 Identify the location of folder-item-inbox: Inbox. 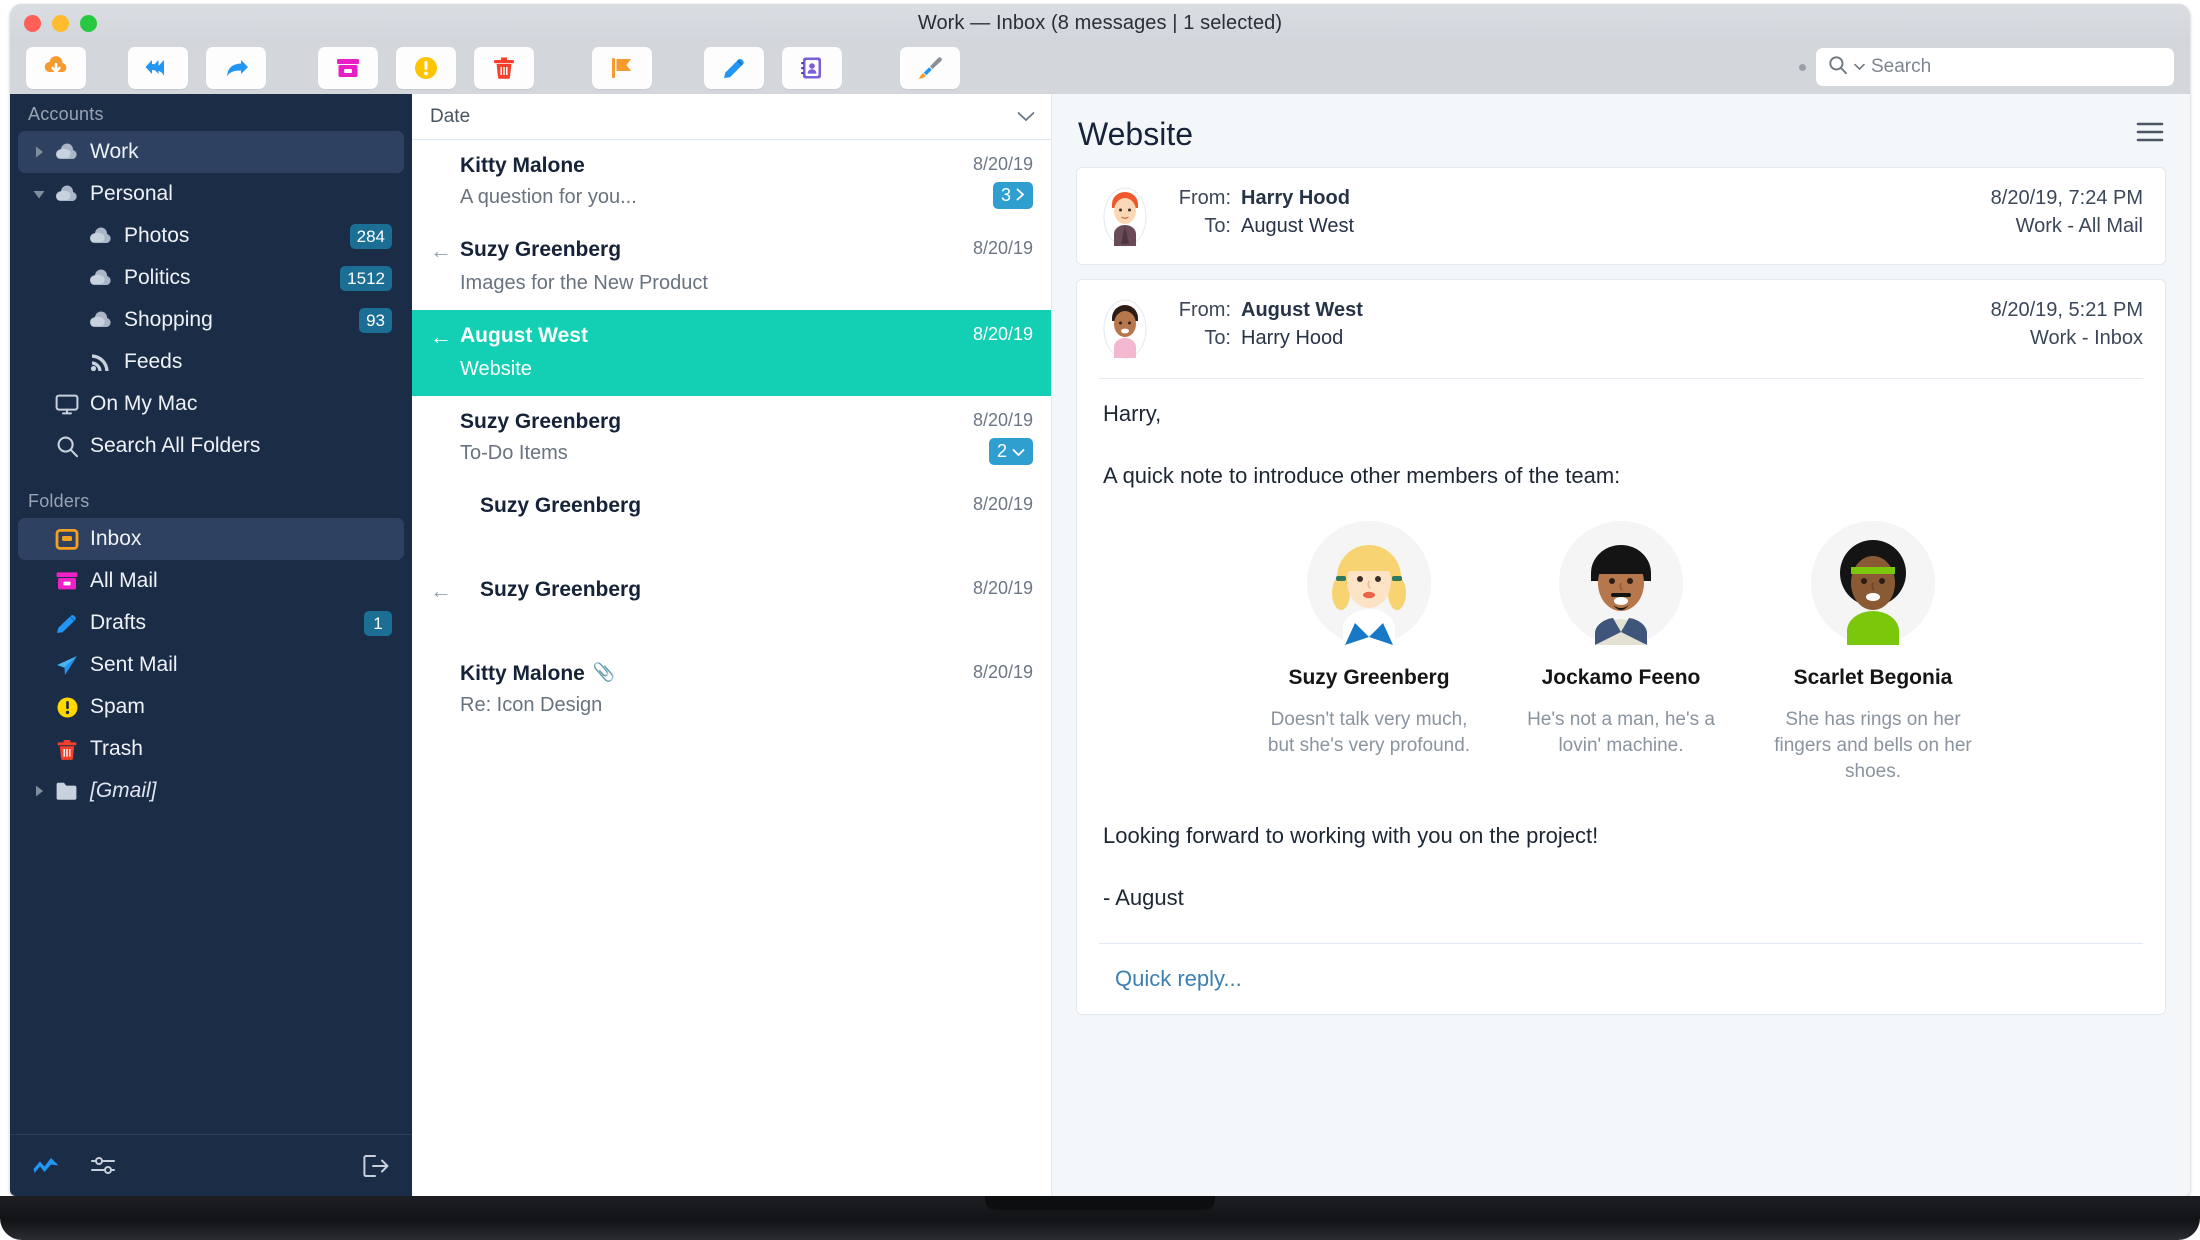
(211, 539).